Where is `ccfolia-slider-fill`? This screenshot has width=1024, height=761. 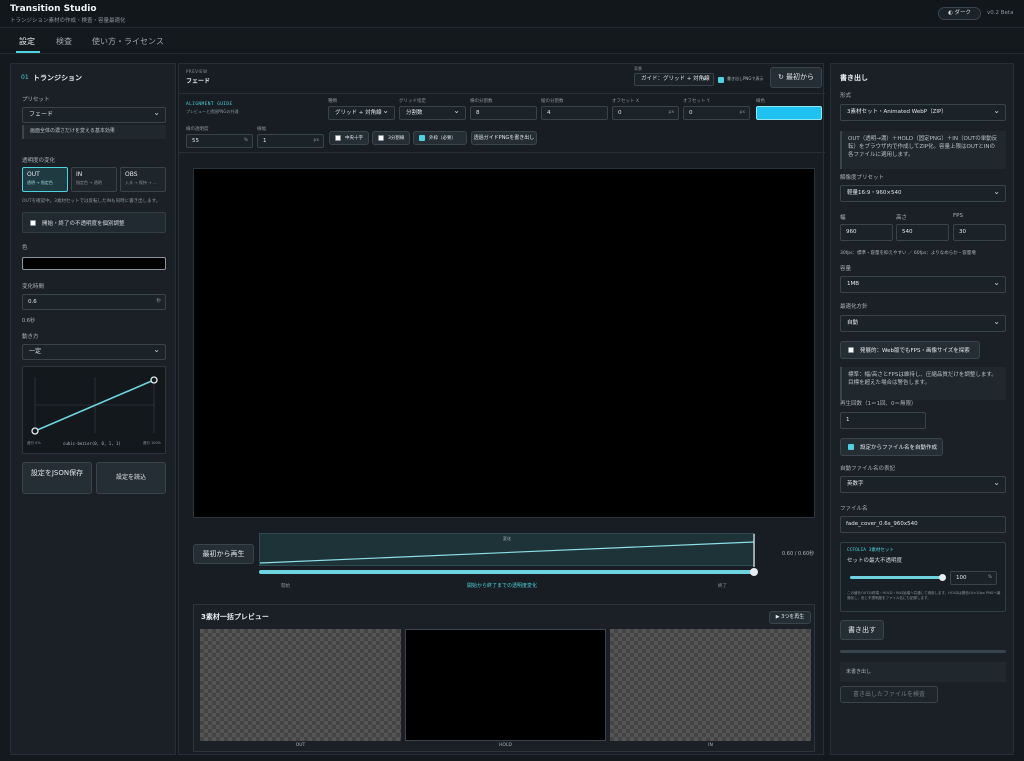 ccfolia-slider-fill is located at coordinates (896, 577).